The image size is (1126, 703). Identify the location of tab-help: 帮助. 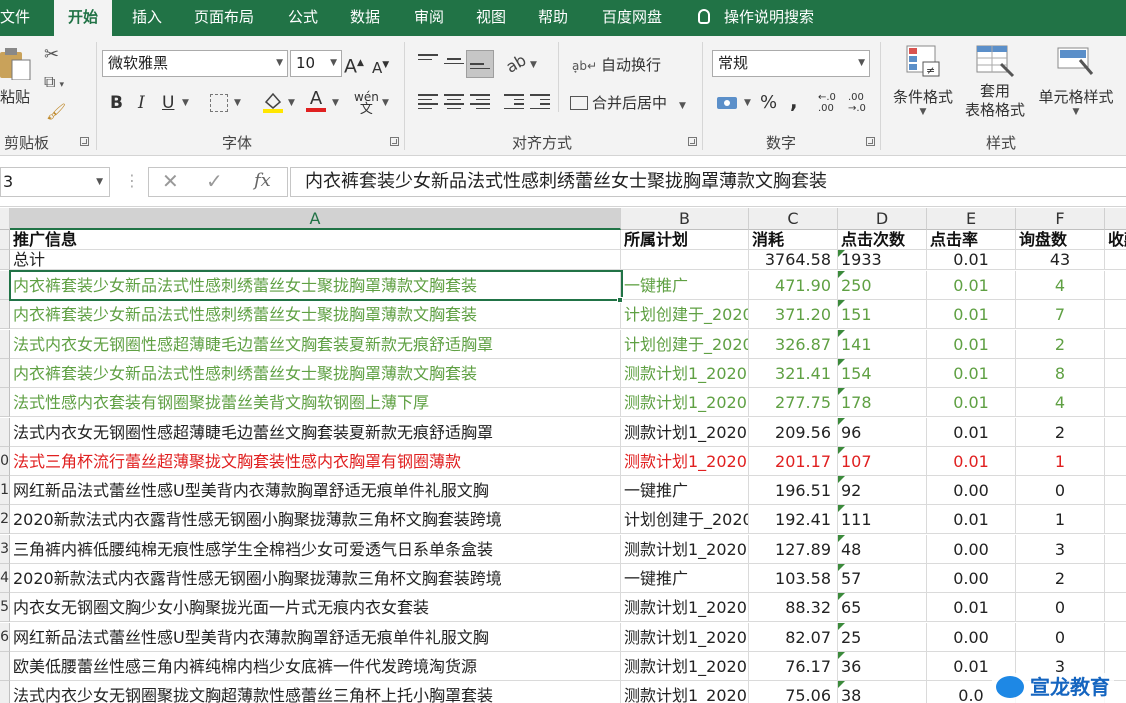
(553, 18).